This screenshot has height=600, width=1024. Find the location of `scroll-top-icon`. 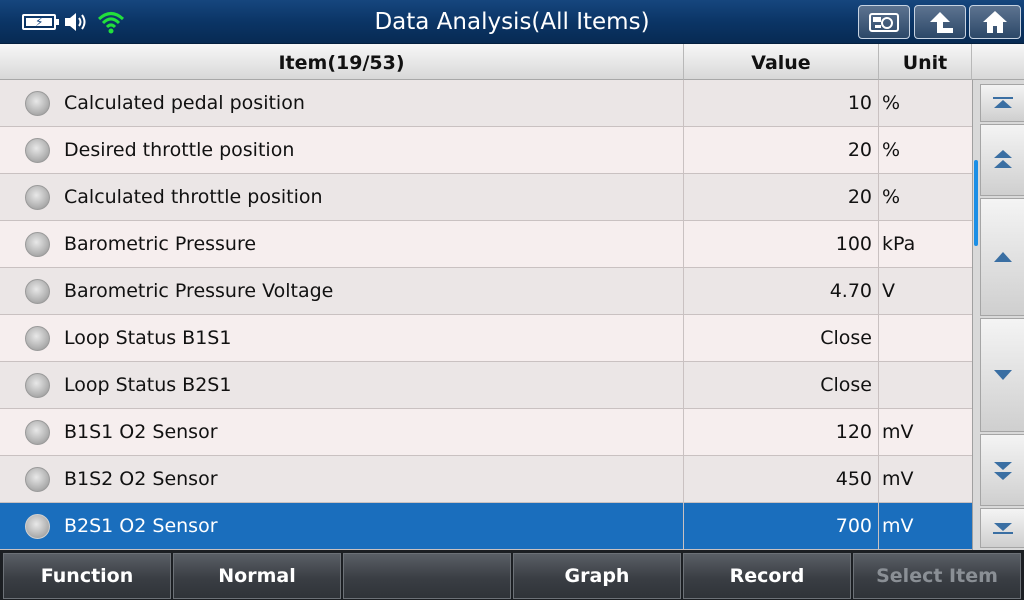

scroll-top-icon is located at coordinates (1002, 102).